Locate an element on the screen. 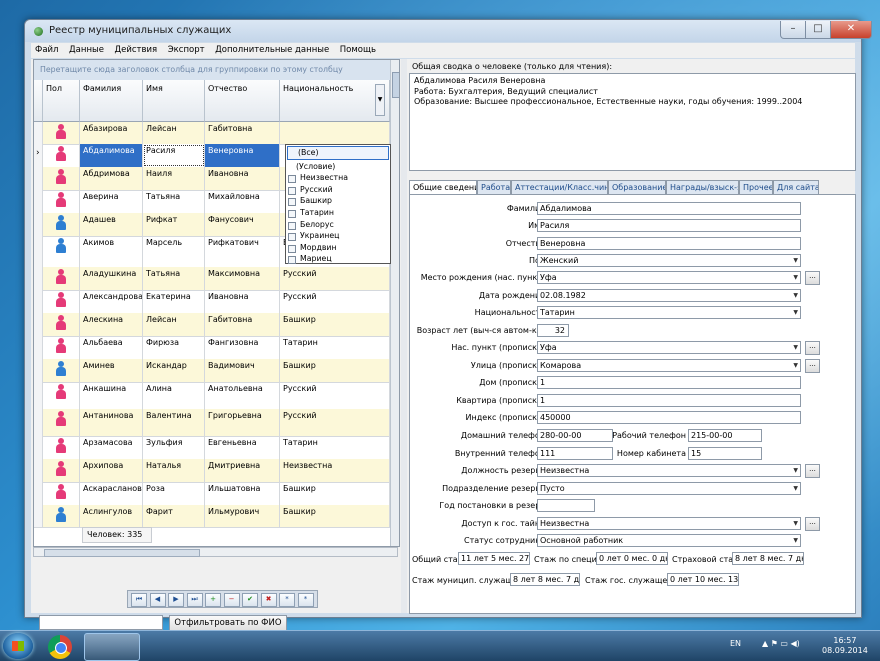  table-row: Аслингулов Фарит Ильмурович Башкир is located at coordinates (212, 516).